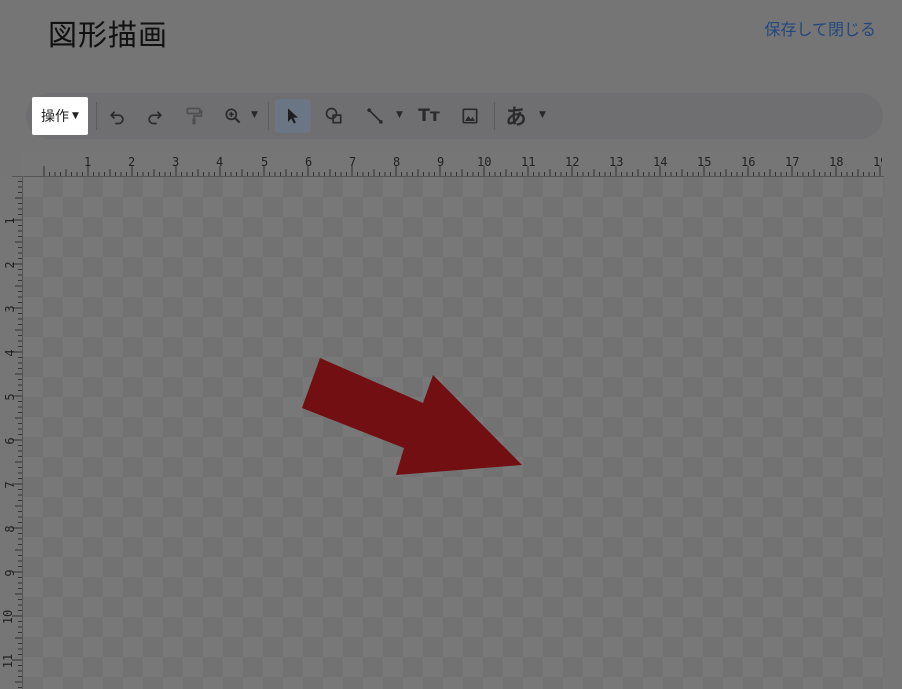 Image resolution: width=902 pixels, height=689 pixels. Describe the element at coordinates (233, 116) in the screenshot. I see `zoom-icon` at that location.